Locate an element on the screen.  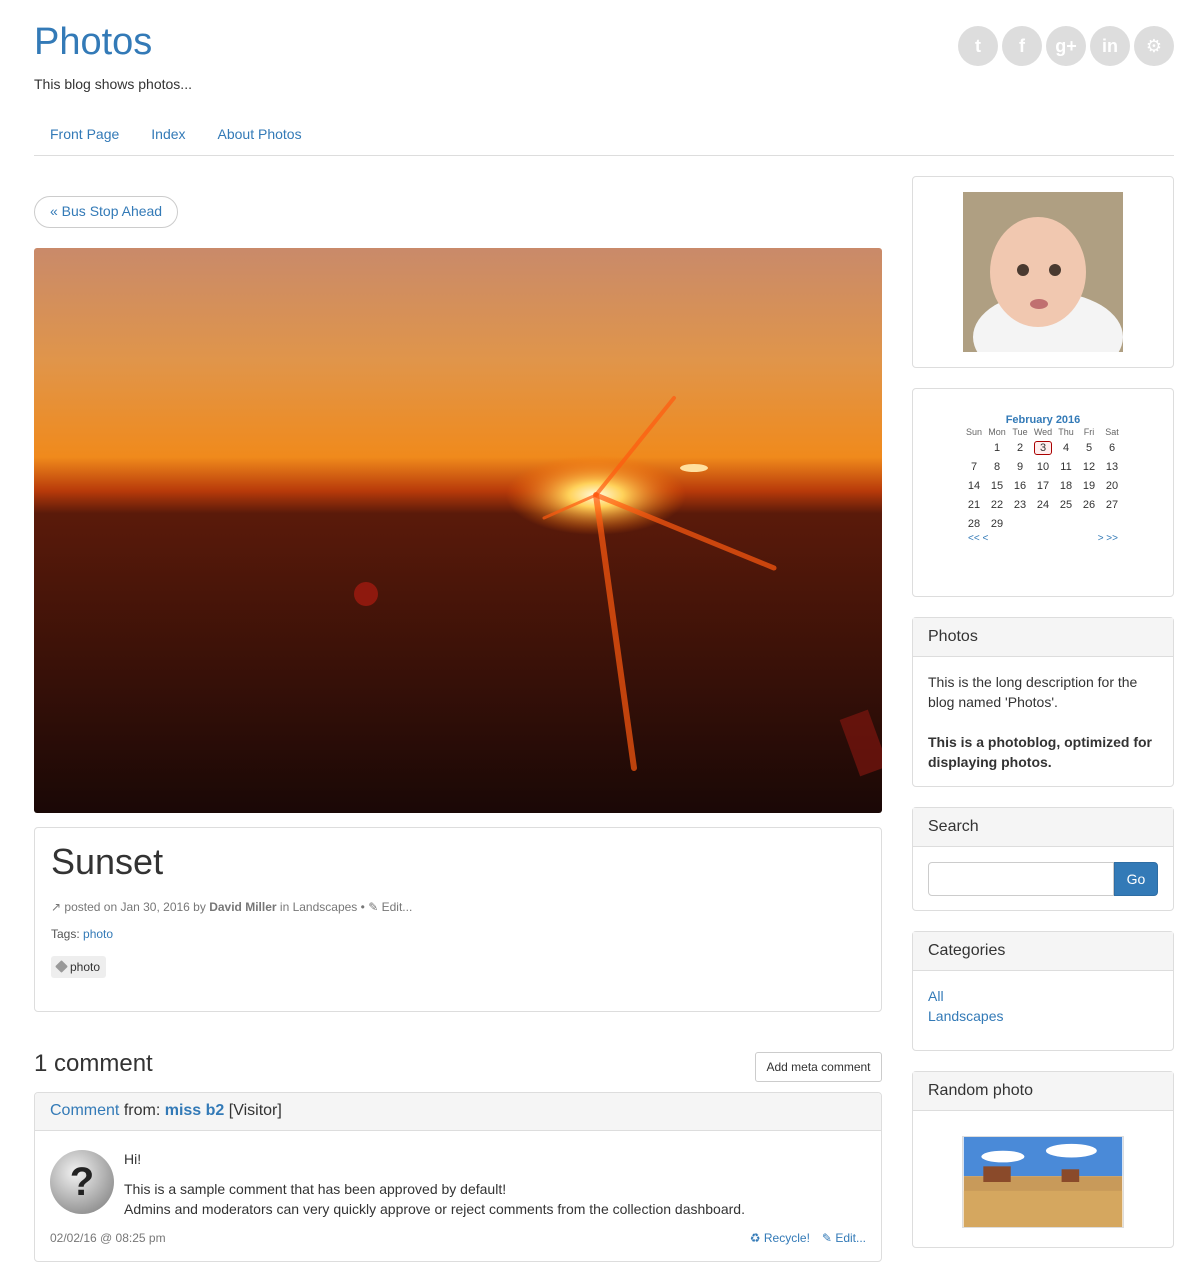
calendar-day: 28 is located at coordinates (974, 523).